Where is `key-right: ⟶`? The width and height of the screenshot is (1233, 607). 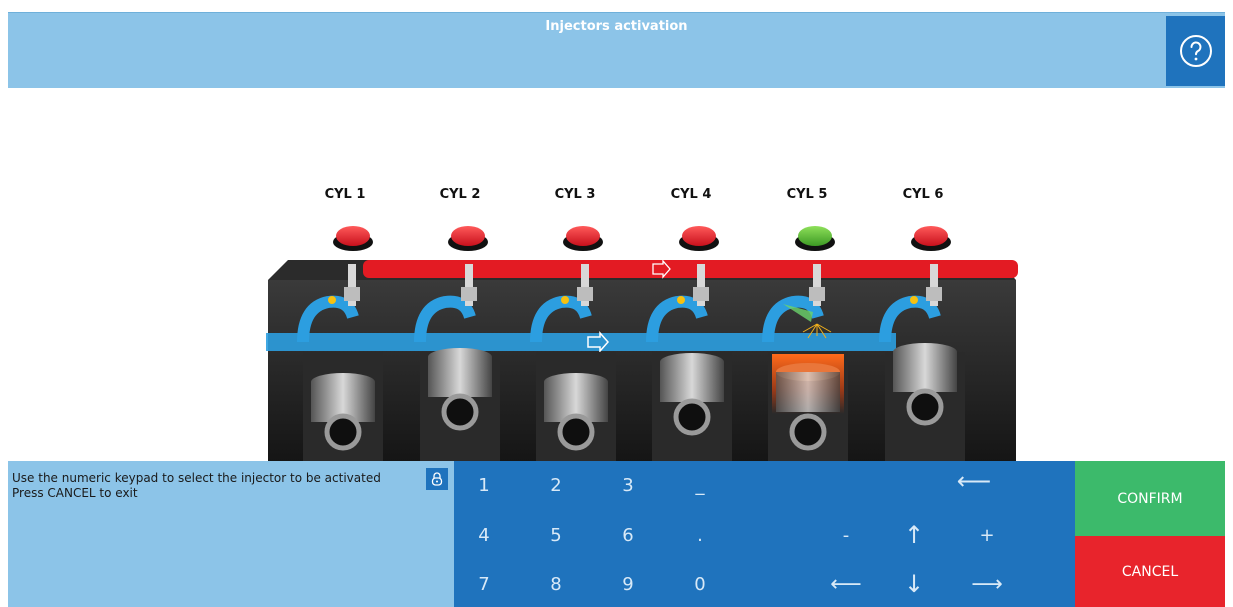 key-right: ⟶ is located at coordinates (987, 584).